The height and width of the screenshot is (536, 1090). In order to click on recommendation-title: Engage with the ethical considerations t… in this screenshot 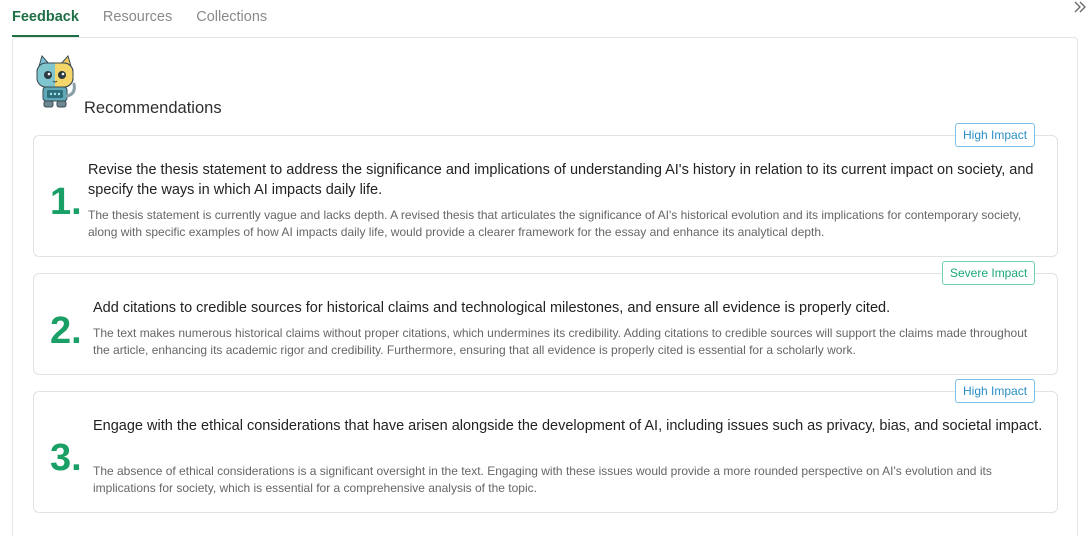, I will do `click(568, 426)`.